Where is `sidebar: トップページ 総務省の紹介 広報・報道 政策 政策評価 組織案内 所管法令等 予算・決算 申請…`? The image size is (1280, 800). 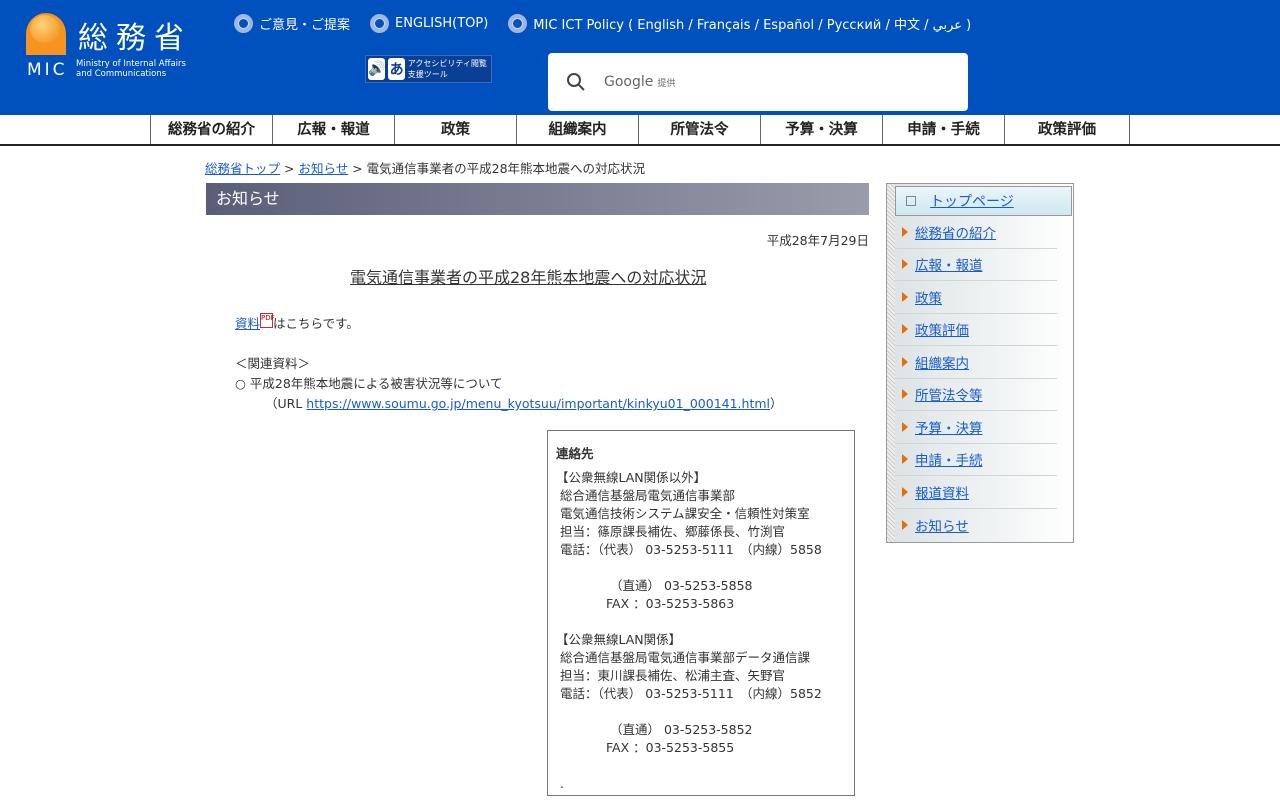 sidebar: トップページ 総務省の紹介 広報・報道 政策 政策評価 組織案内 所管法令等 予算・決算 申請… is located at coordinates (980, 363).